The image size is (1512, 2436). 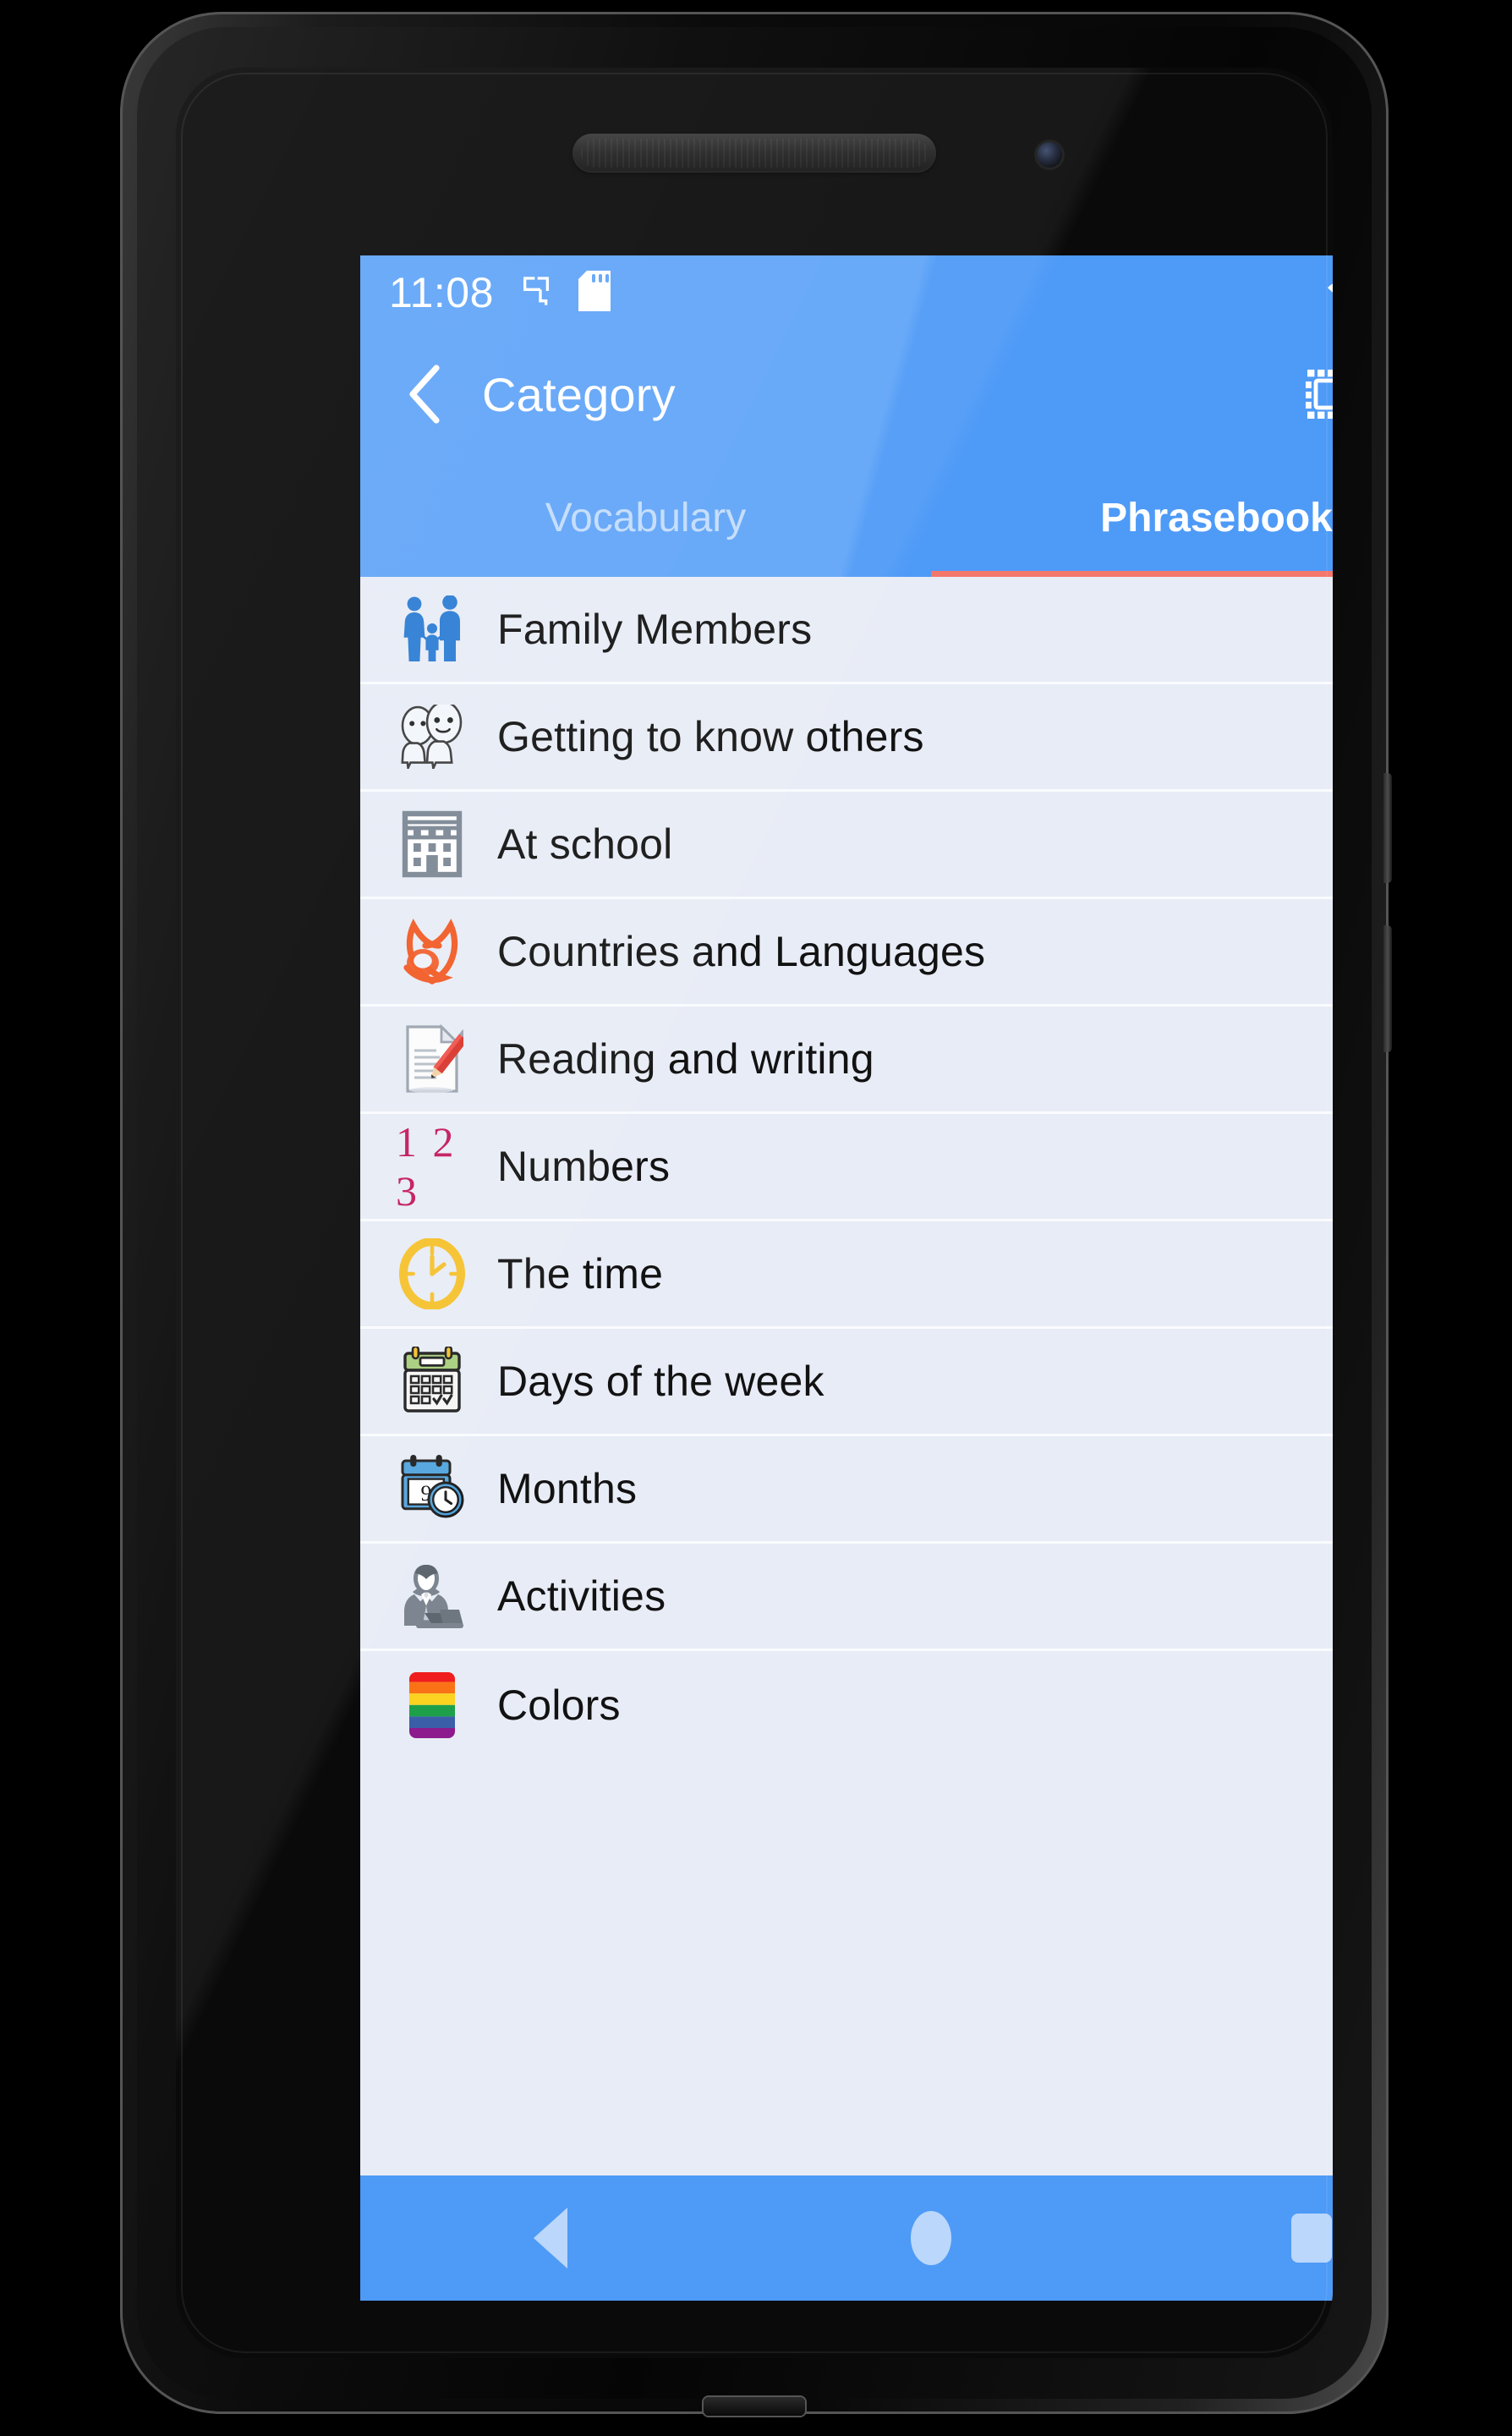 I want to click on nav-home-circle-icon, so click(x=931, y=2238).